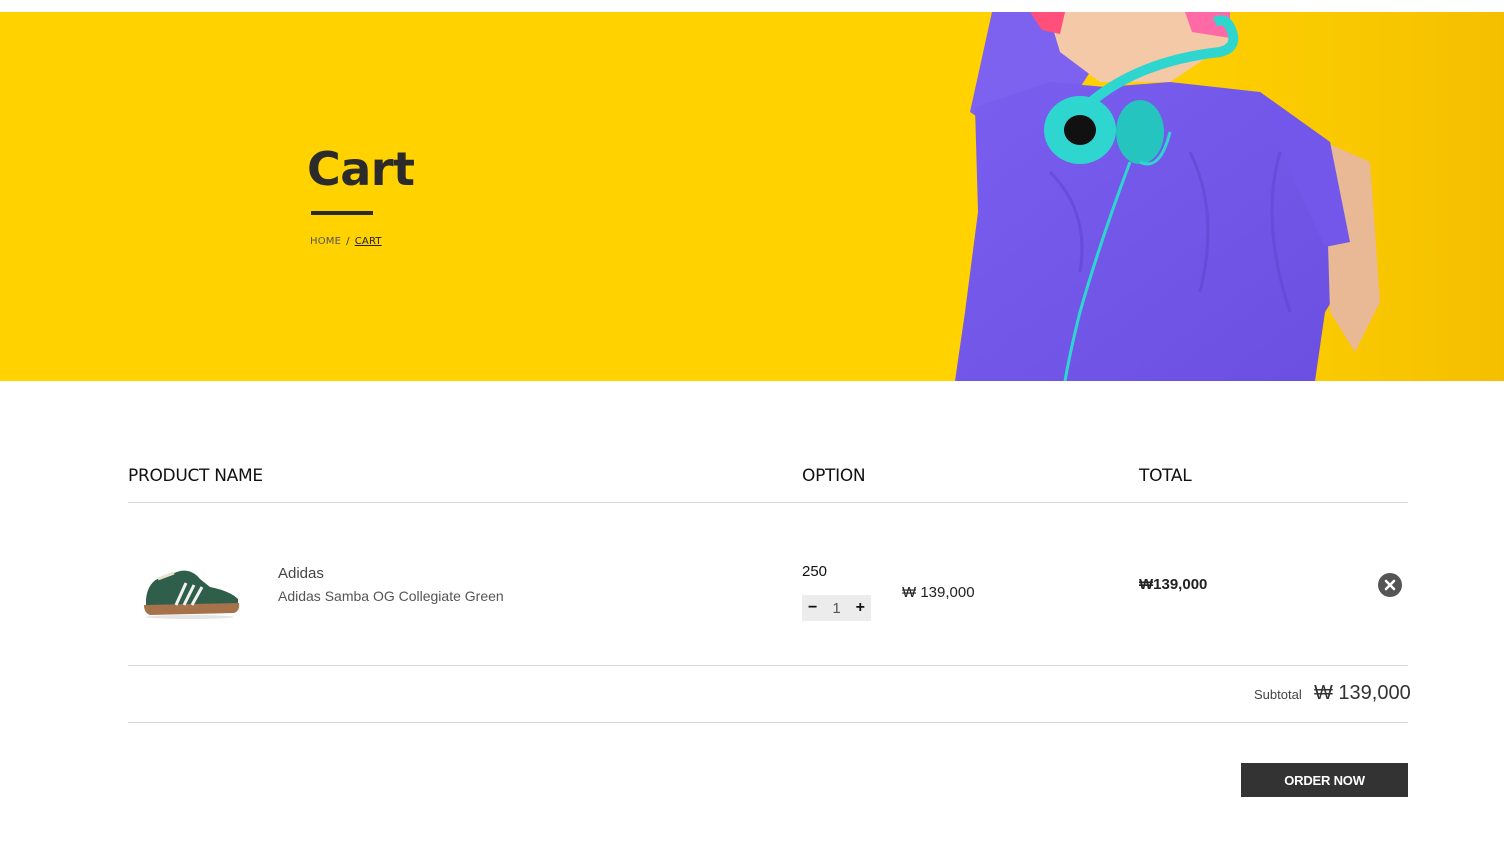 The height and width of the screenshot is (848, 1504). Describe the element at coordinates (361, 169) in the screenshot. I see `page-title: Cart` at that location.